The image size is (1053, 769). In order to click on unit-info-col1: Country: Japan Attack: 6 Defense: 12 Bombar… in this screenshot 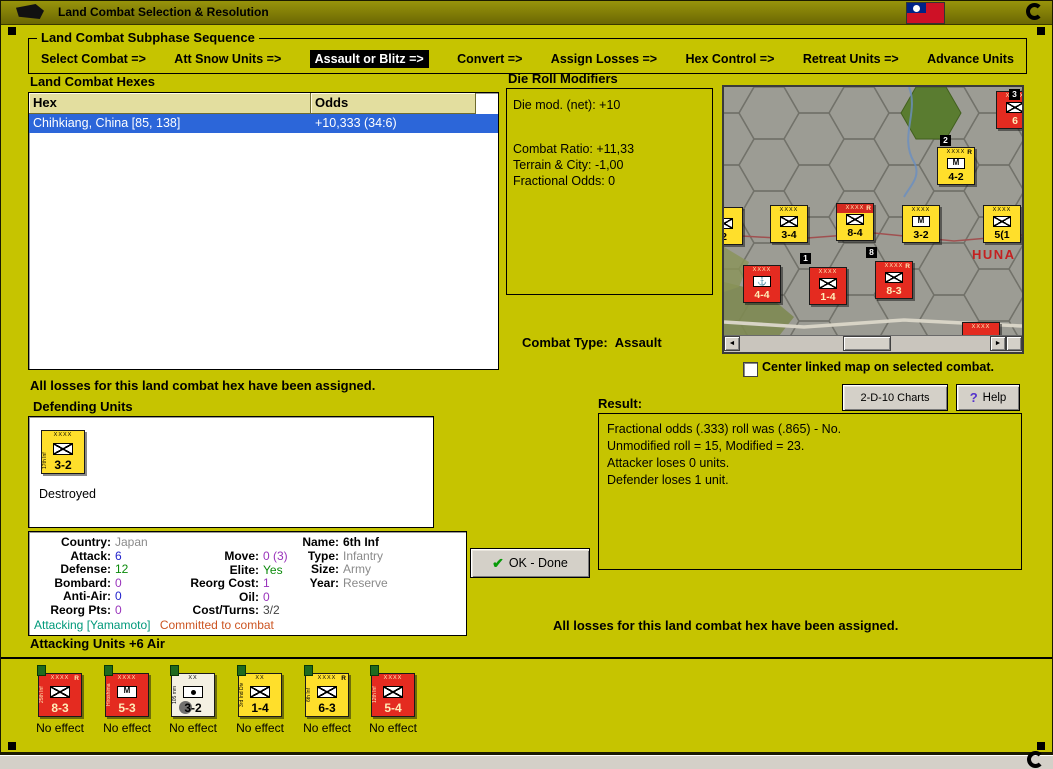, I will do `click(108, 576)`.